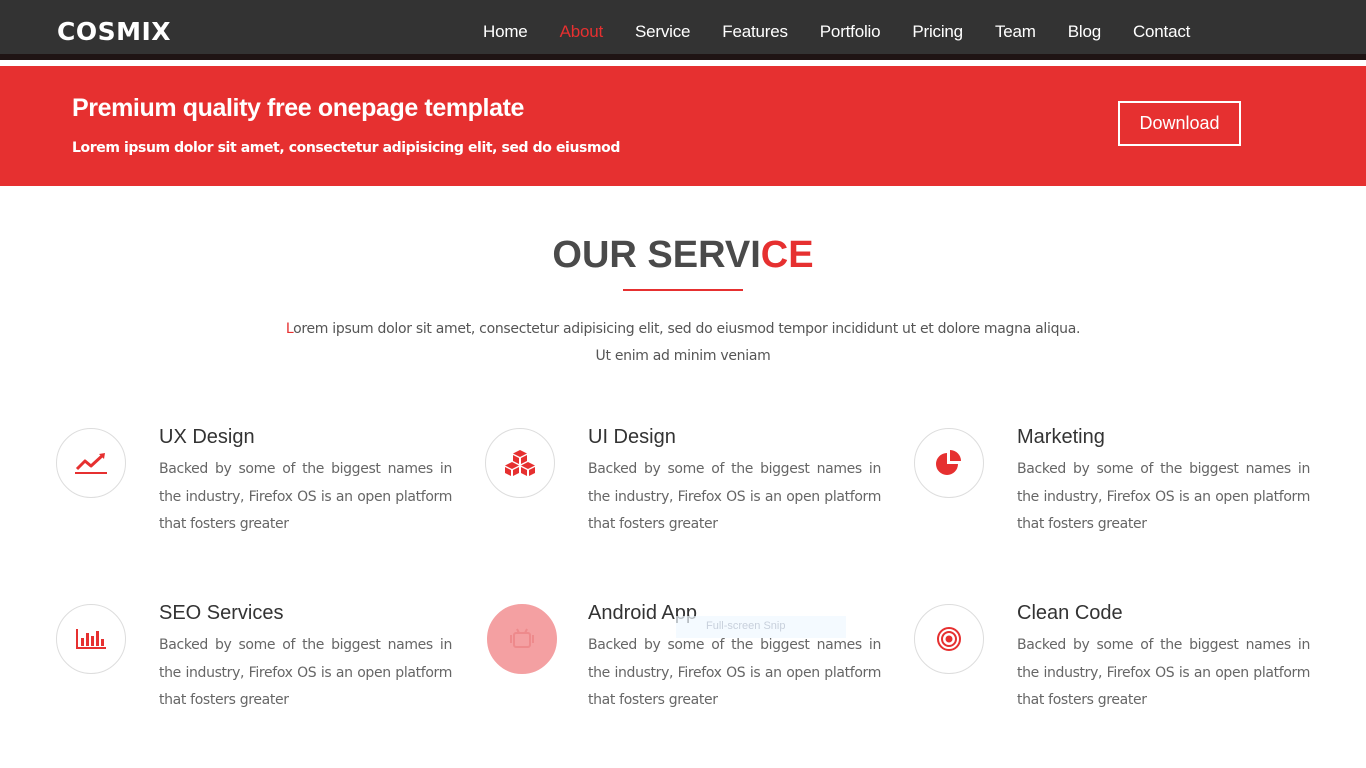 The height and width of the screenshot is (768, 1366). What do you see at coordinates (221, 613) in the screenshot?
I see `service-title: SEO Services` at bounding box center [221, 613].